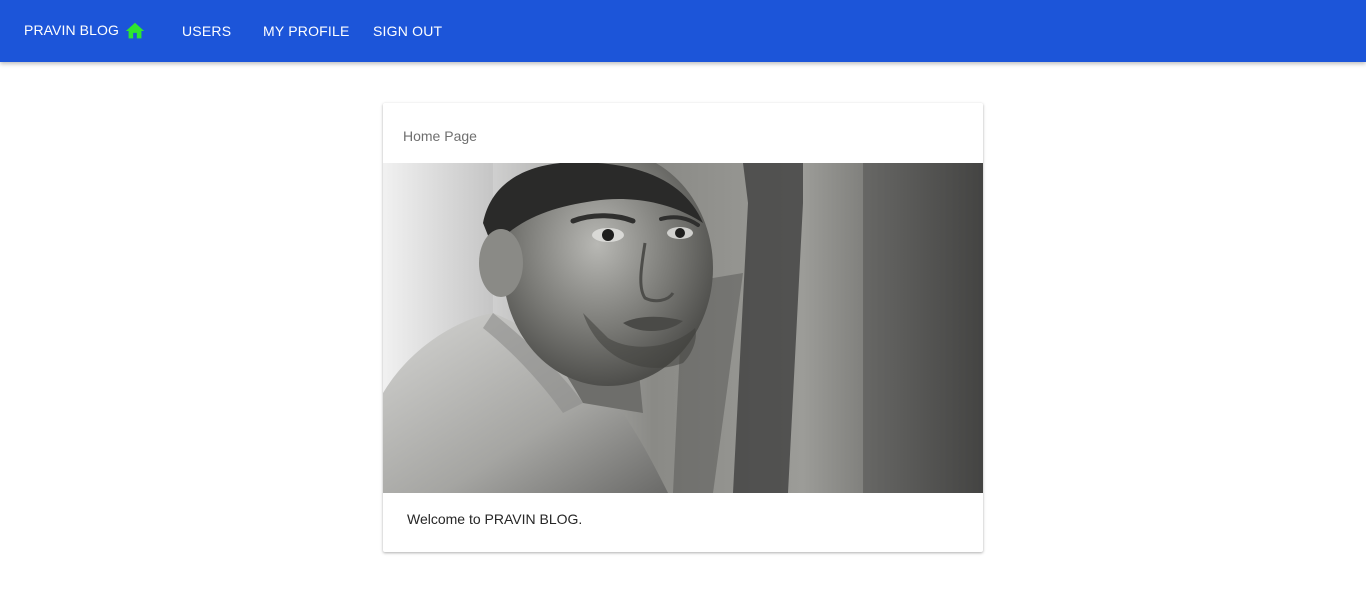  What do you see at coordinates (135, 31) in the screenshot?
I see `home-icon` at bounding box center [135, 31].